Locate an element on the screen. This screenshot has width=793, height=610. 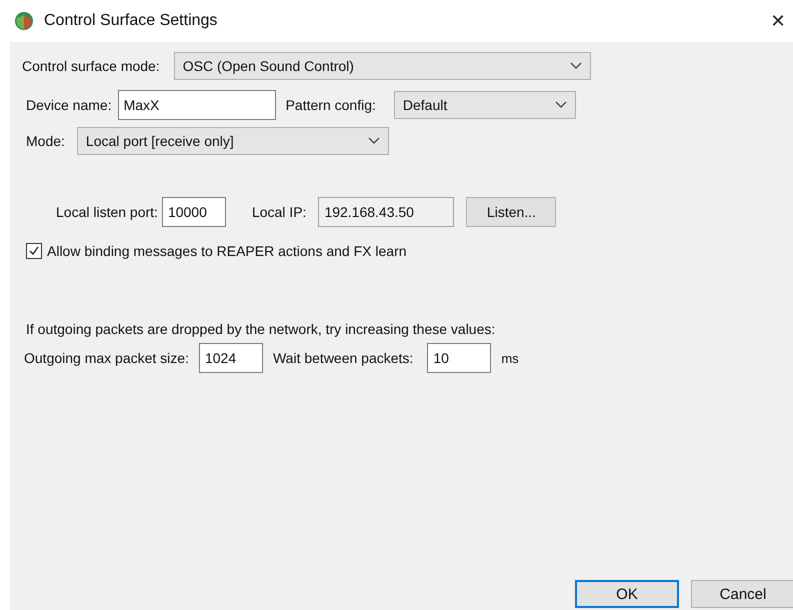
cancel-button: Cancel is located at coordinates (742, 594).